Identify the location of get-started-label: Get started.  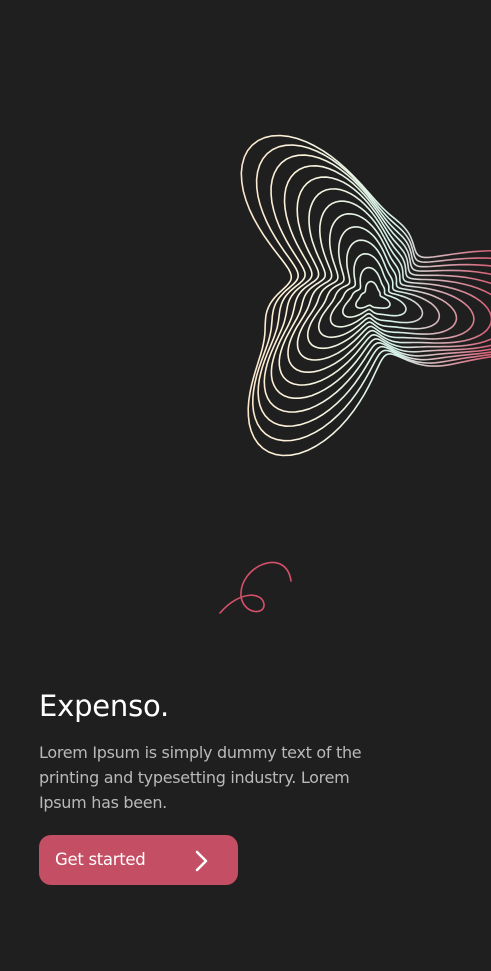
(100, 859).